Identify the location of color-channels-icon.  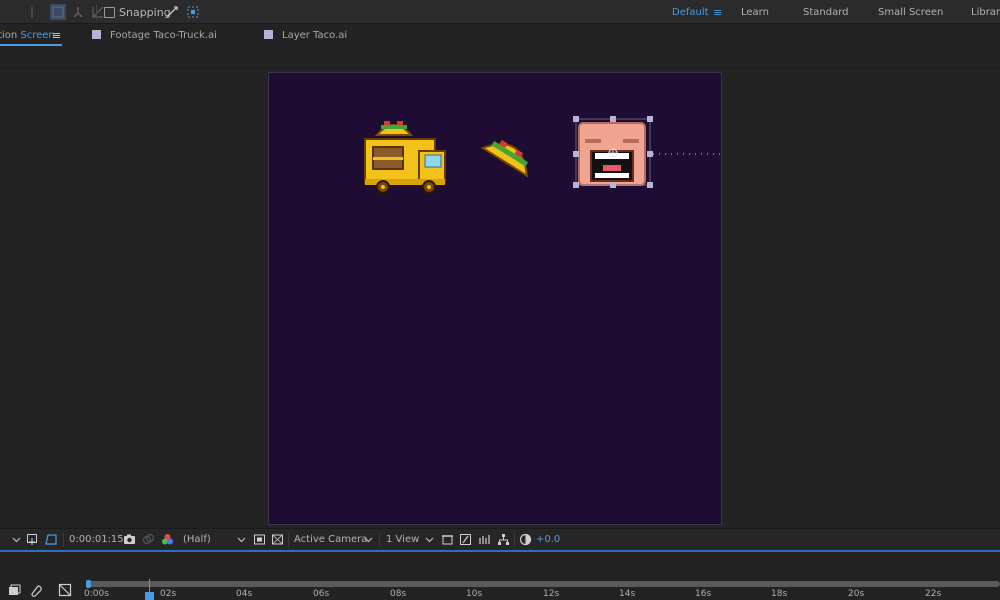
(167, 539).